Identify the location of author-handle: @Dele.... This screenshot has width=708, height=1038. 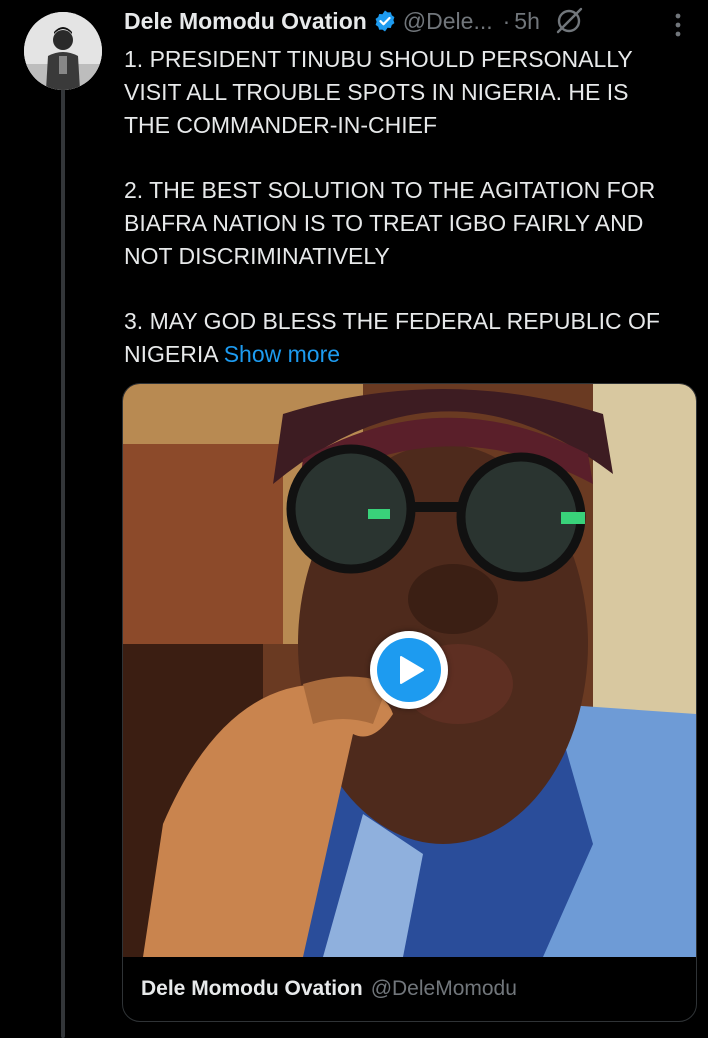
(448, 21).